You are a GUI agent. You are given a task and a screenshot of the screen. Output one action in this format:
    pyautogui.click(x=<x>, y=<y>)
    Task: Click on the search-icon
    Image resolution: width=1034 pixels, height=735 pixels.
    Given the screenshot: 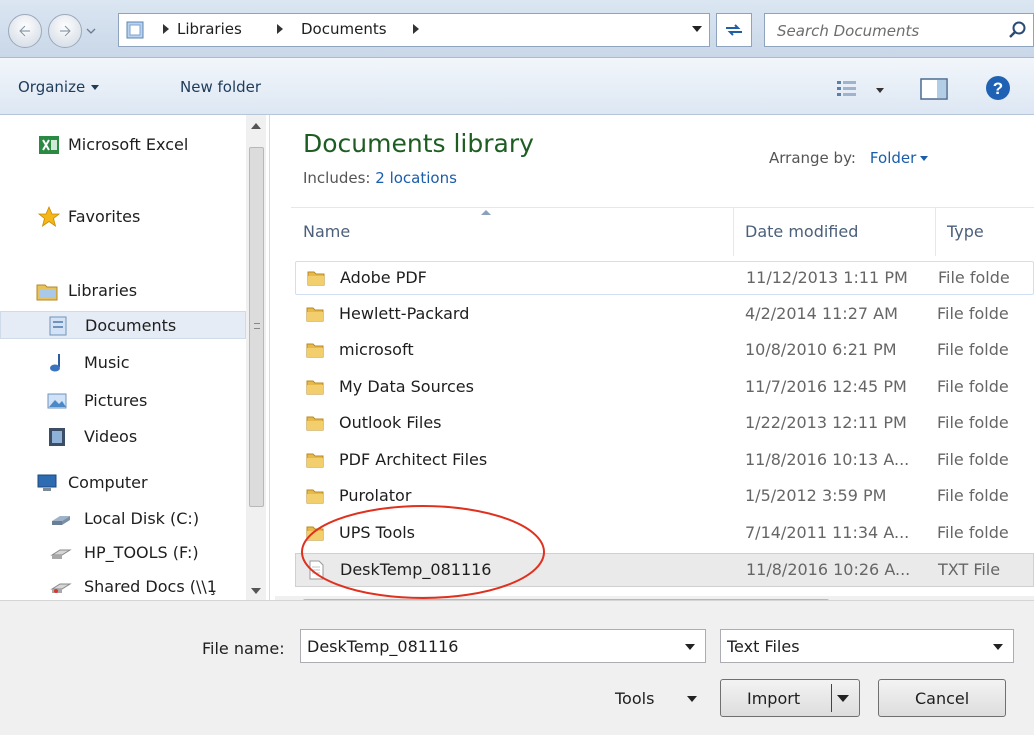 What is the action you would take?
    pyautogui.click(x=1017, y=30)
    